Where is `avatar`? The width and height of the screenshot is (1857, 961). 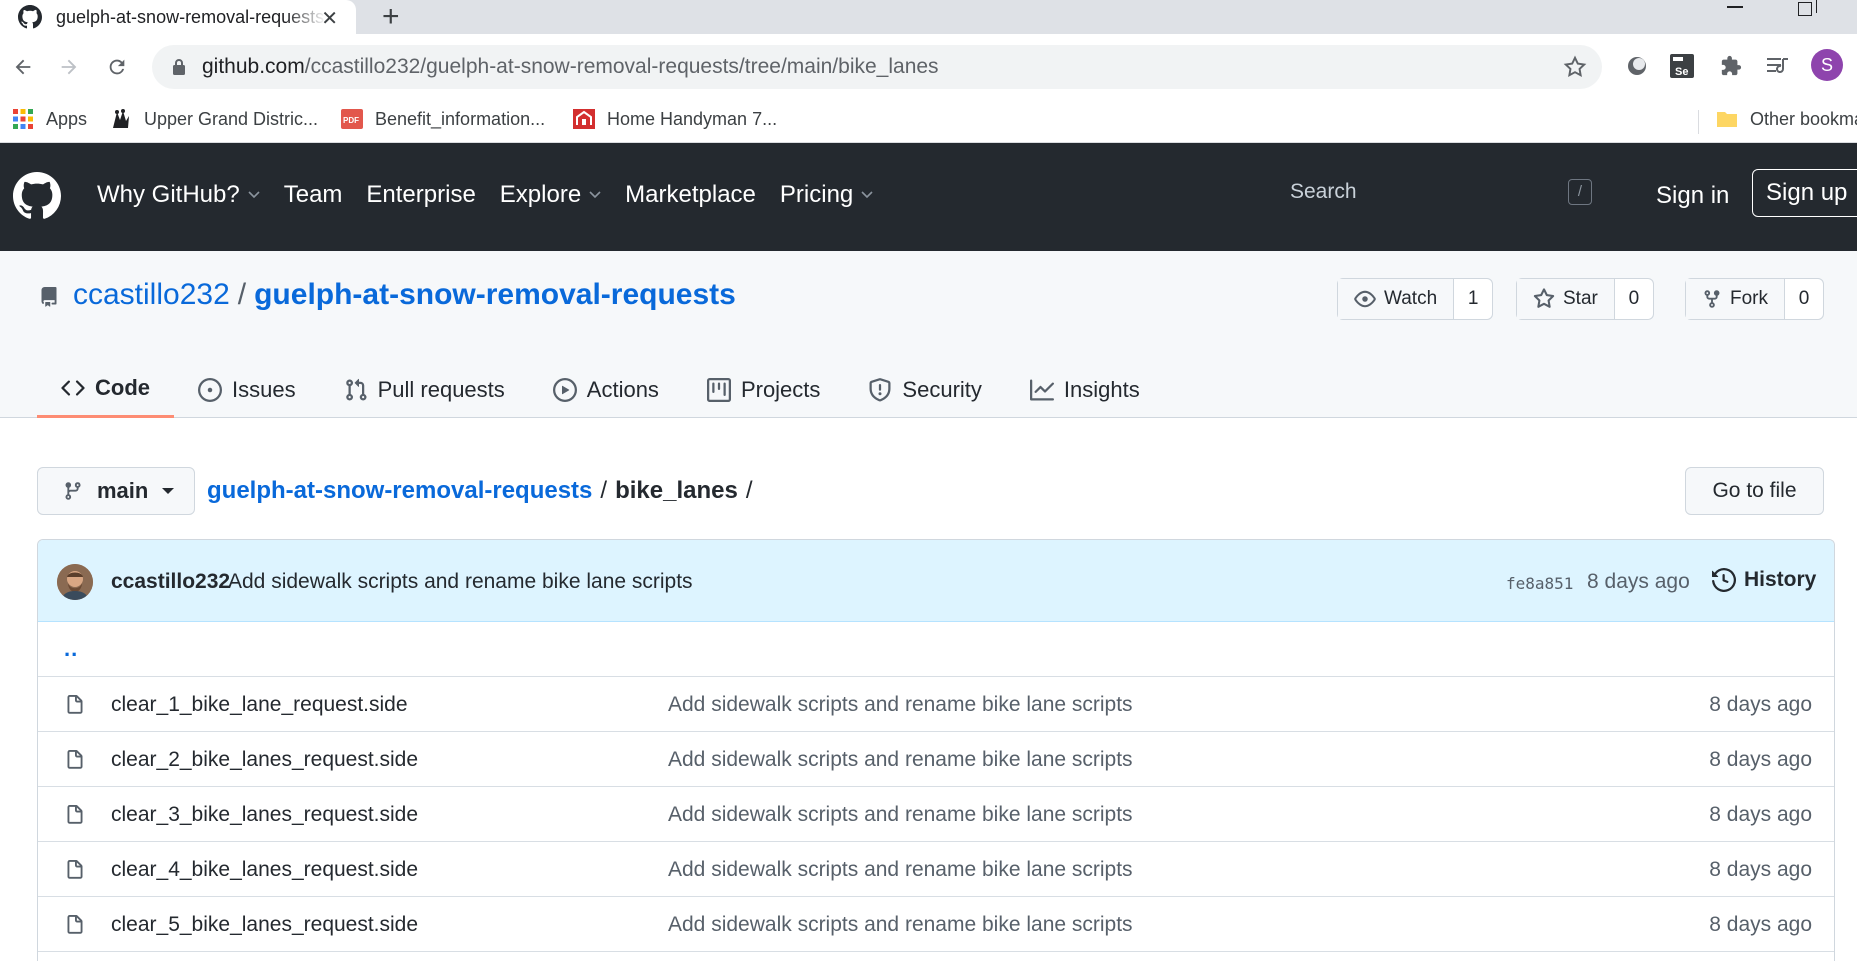
avatar is located at coordinates (75, 582).